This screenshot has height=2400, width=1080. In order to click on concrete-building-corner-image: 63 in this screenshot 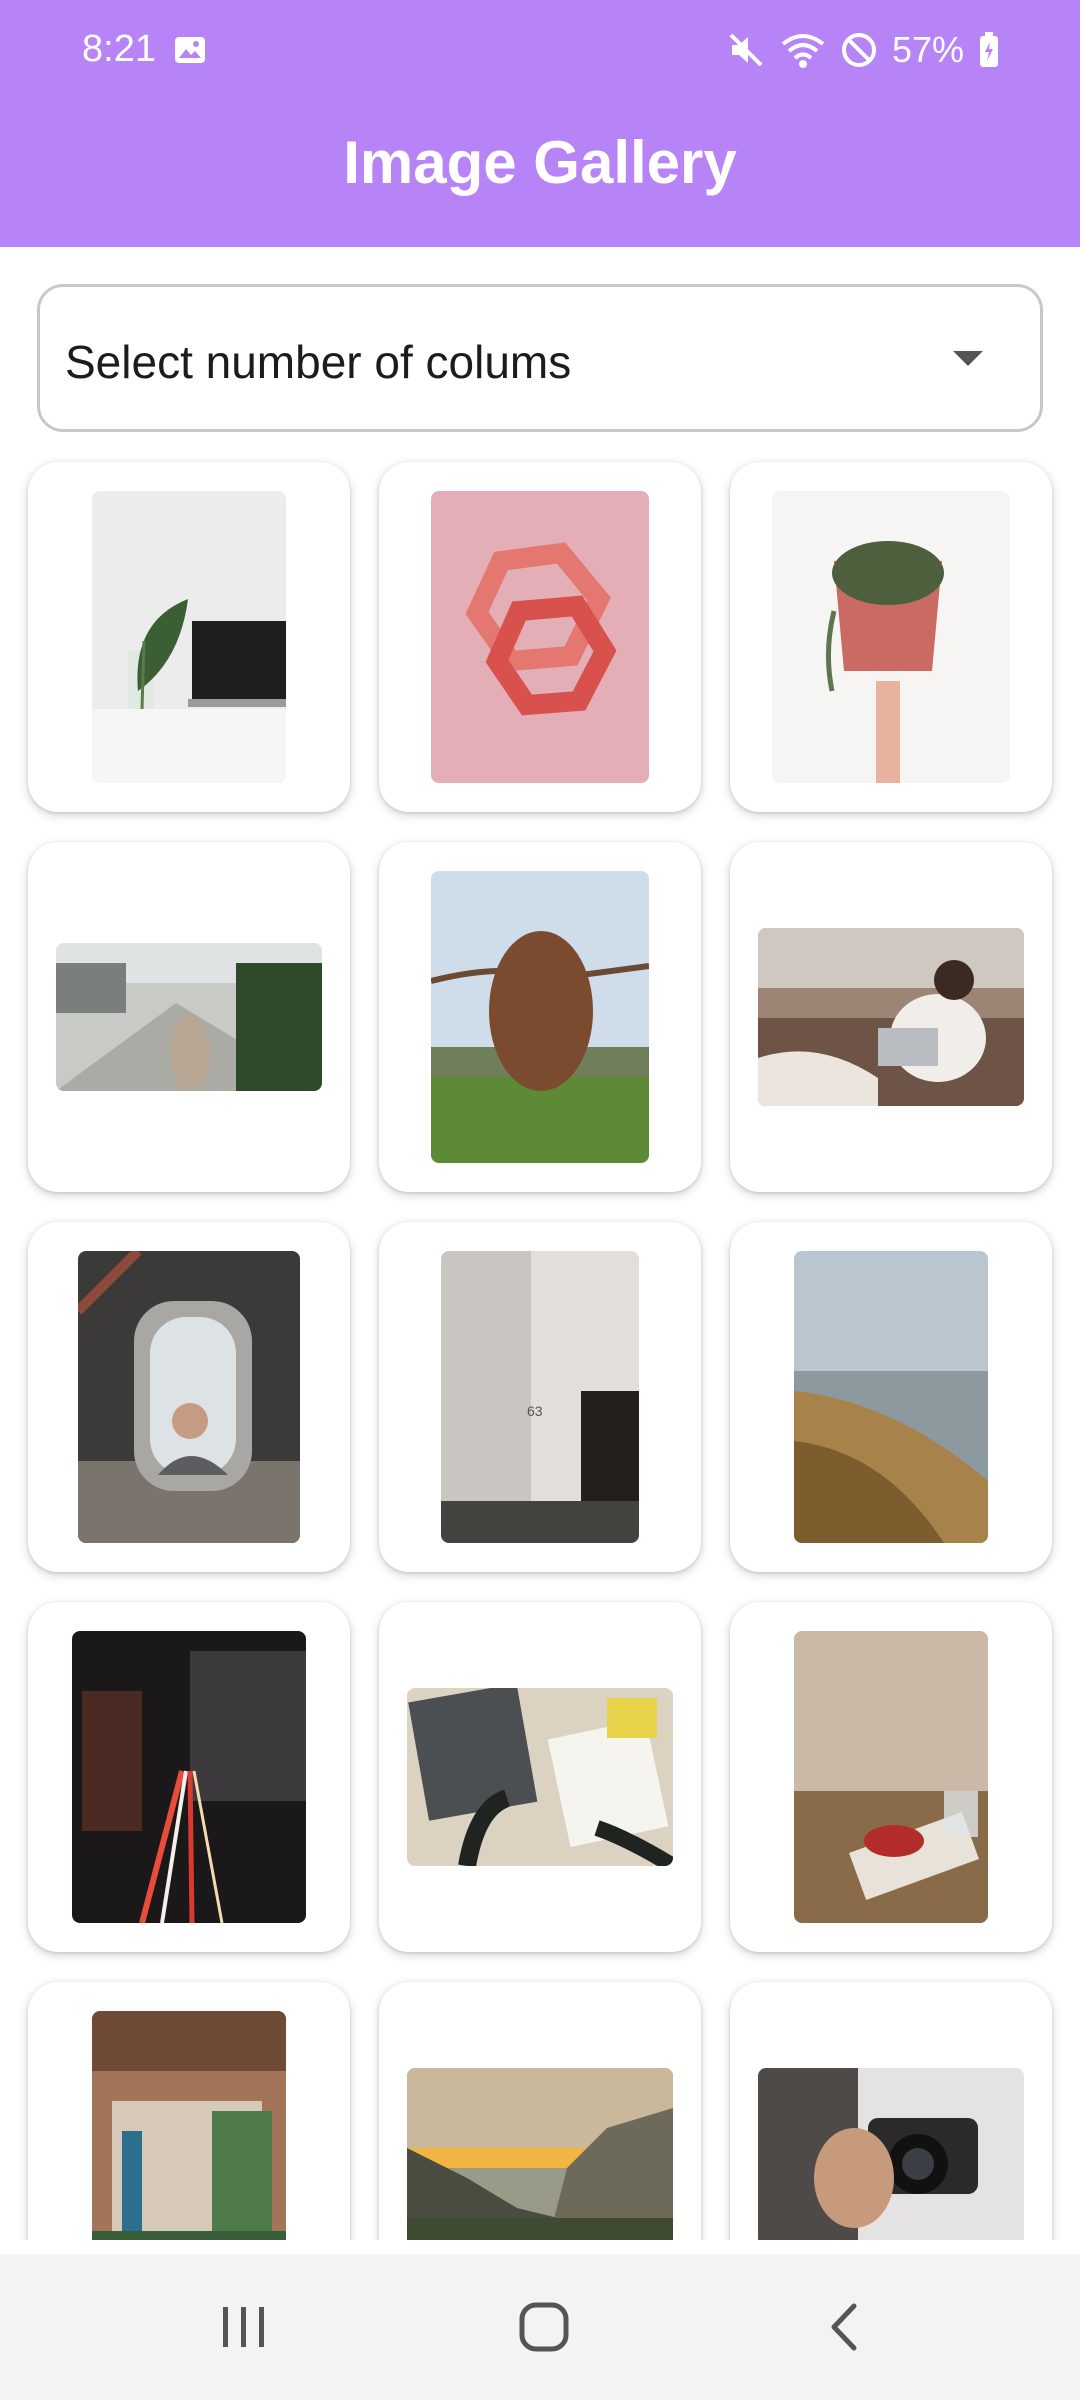, I will do `click(540, 1397)`.